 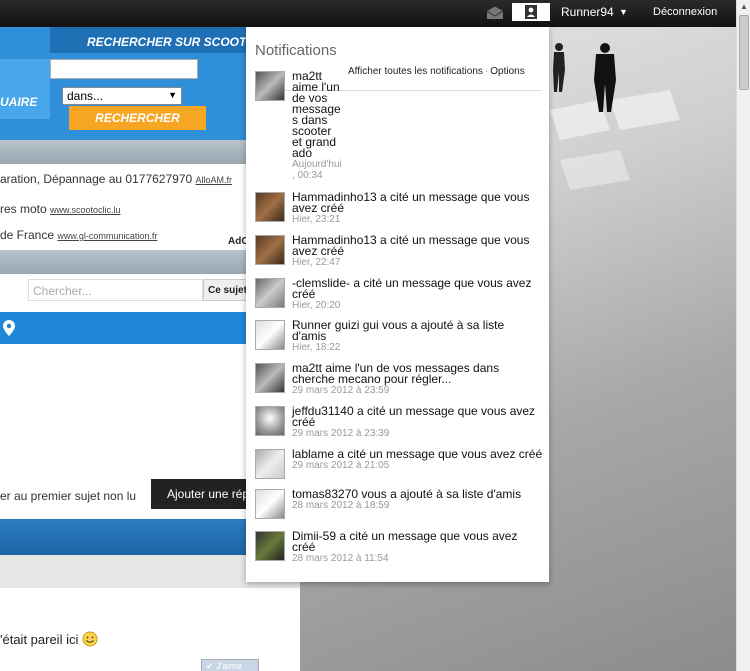 What do you see at coordinates (744, 52) in the screenshot?
I see `scrollbar-thumb` at bounding box center [744, 52].